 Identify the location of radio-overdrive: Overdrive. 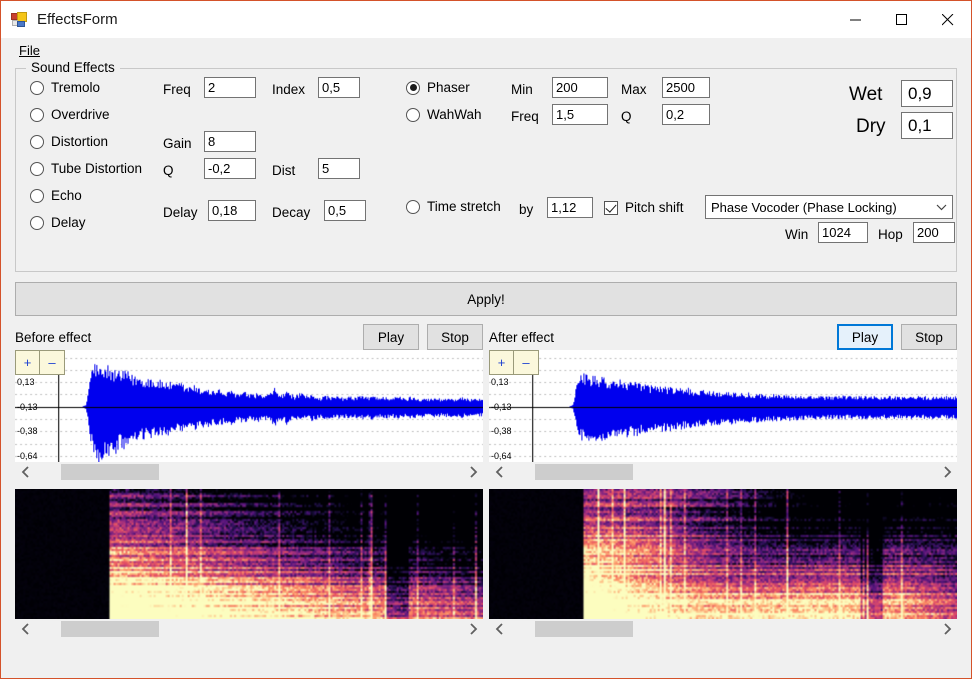
(70, 114).